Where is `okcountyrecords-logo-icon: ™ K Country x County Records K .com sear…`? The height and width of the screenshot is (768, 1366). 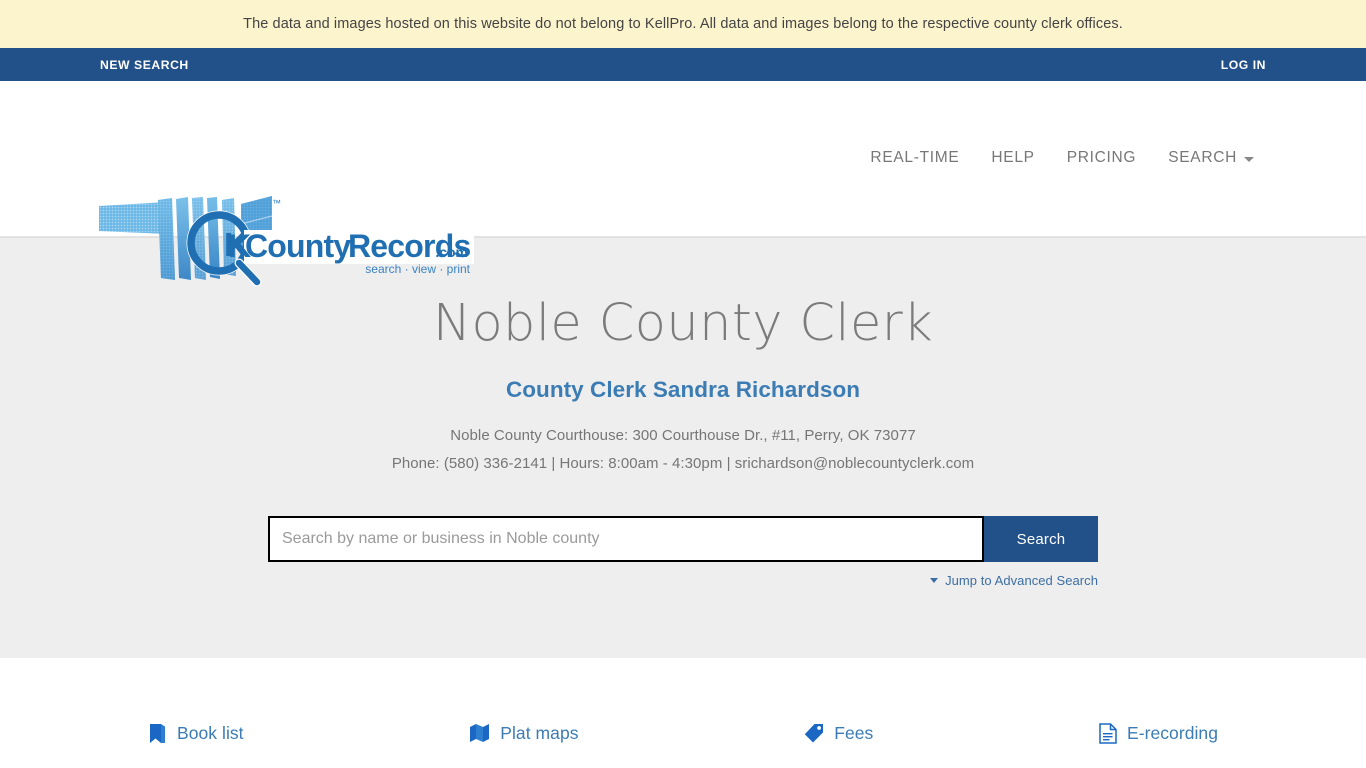 okcountyrecords-logo-icon: ™ K Country x County Records K .com sear… is located at coordinates (286, 241).